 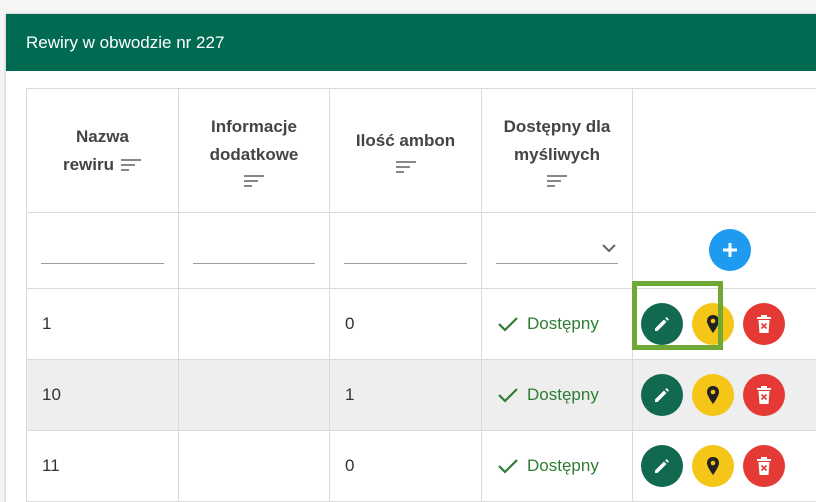 What do you see at coordinates (125, 42) in the screenshot?
I see `card-title: Rewiry w obwodzie nr 227` at bounding box center [125, 42].